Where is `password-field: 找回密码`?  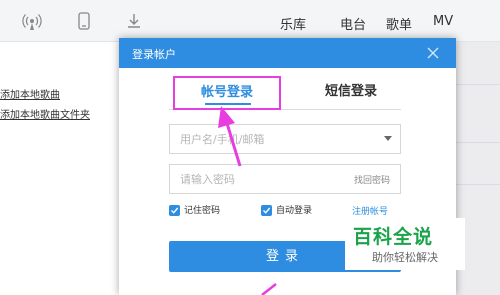 password-field: 找回密码 is located at coordinates (285, 179).